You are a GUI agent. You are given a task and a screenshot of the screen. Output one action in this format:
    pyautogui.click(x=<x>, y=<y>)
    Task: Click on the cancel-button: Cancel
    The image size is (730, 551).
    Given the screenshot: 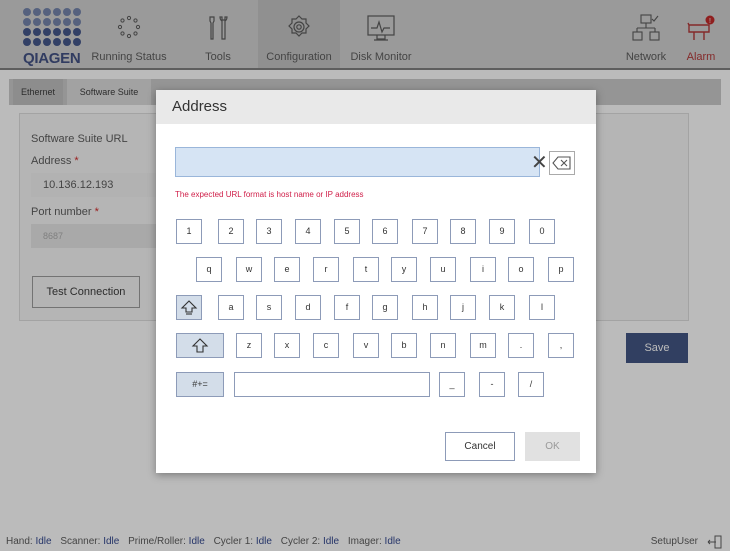 What is the action you would take?
    pyautogui.click(x=480, y=446)
    